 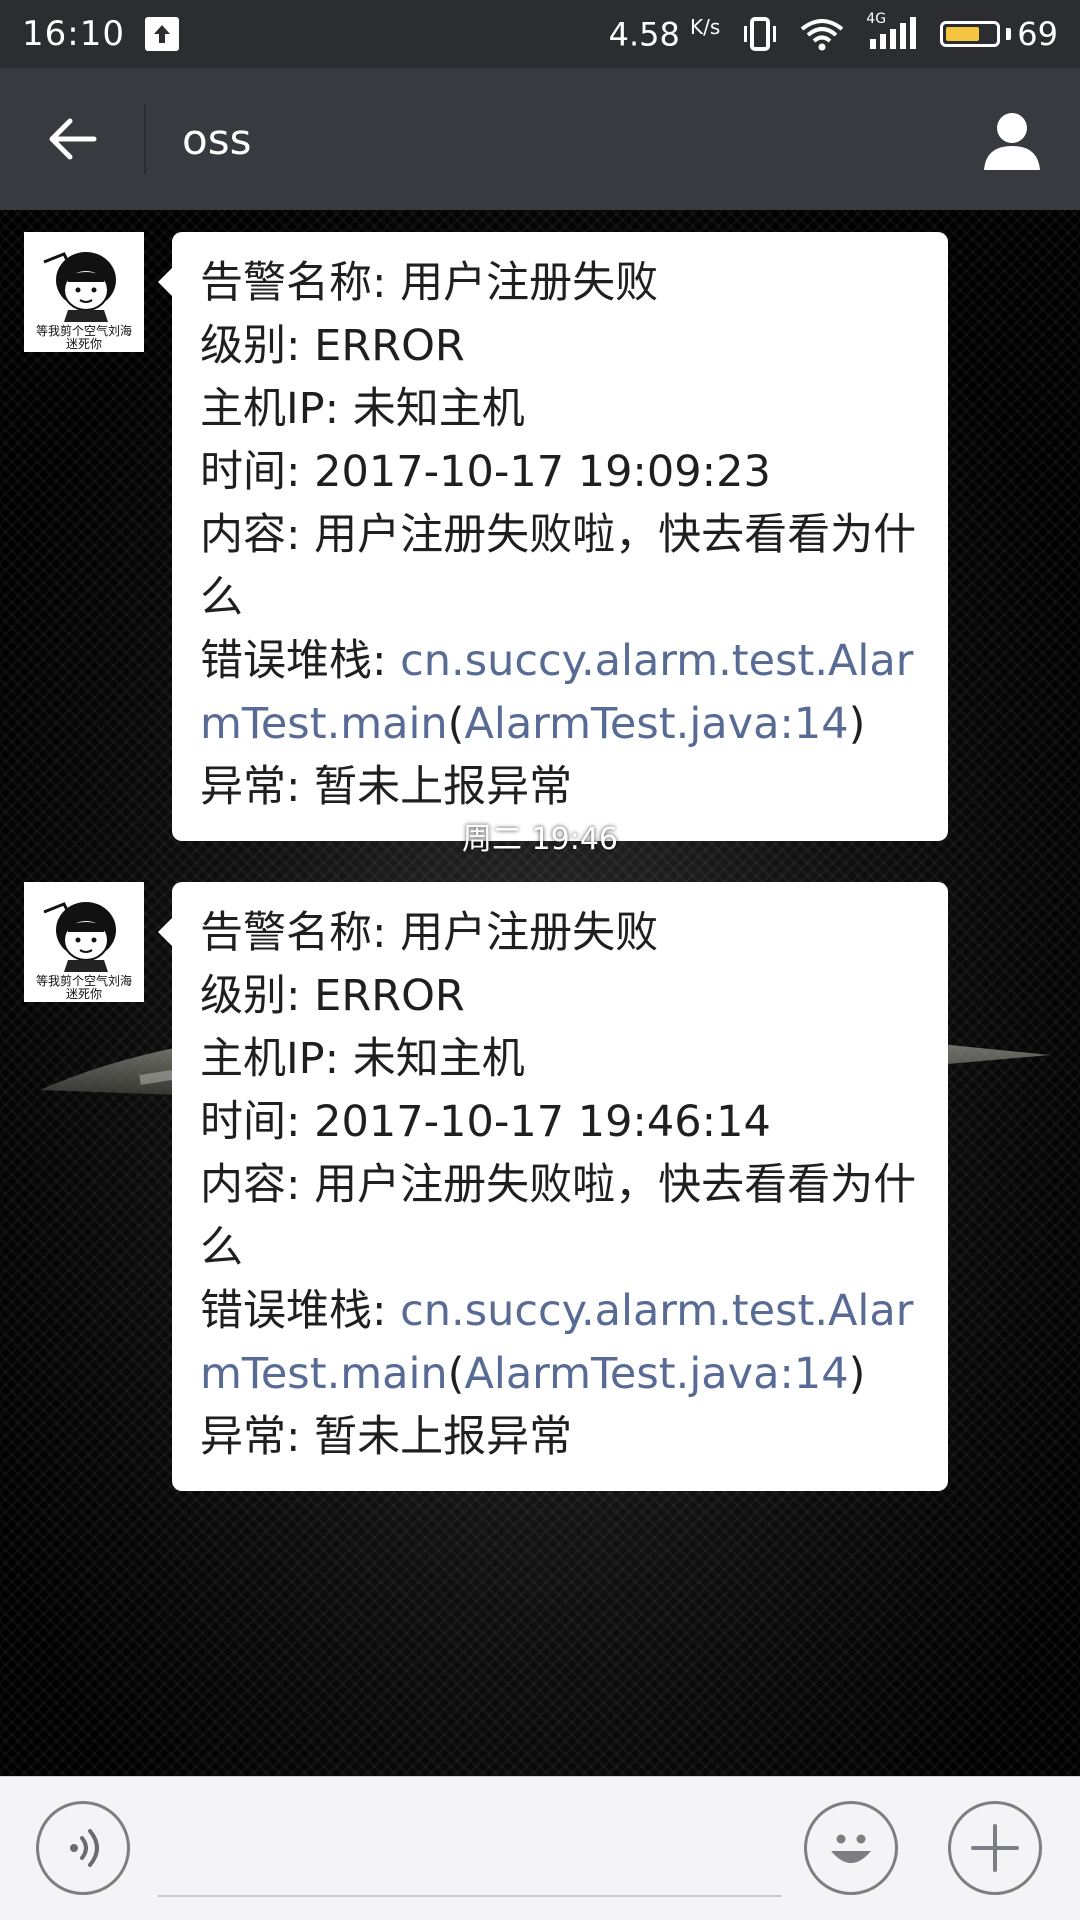 What do you see at coordinates (822, 34) in the screenshot?
I see `wifi-icon` at bounding box center [822, 34].